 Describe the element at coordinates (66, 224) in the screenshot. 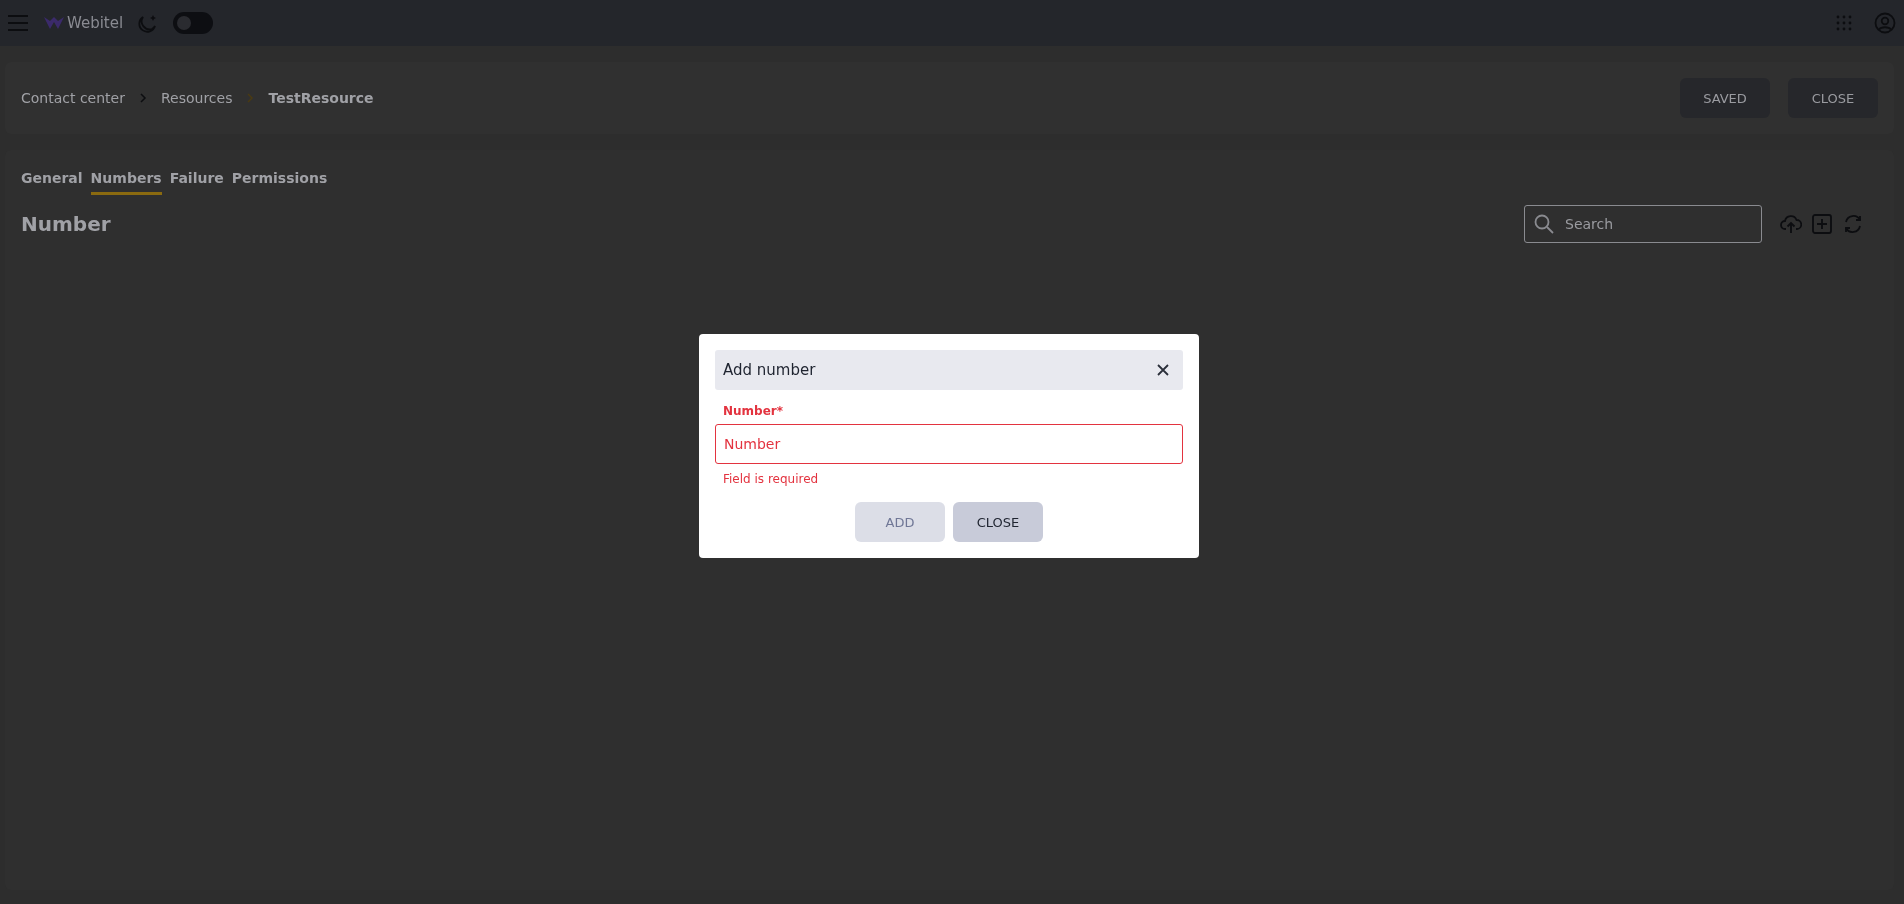

I see `section-title: Number` at that location.